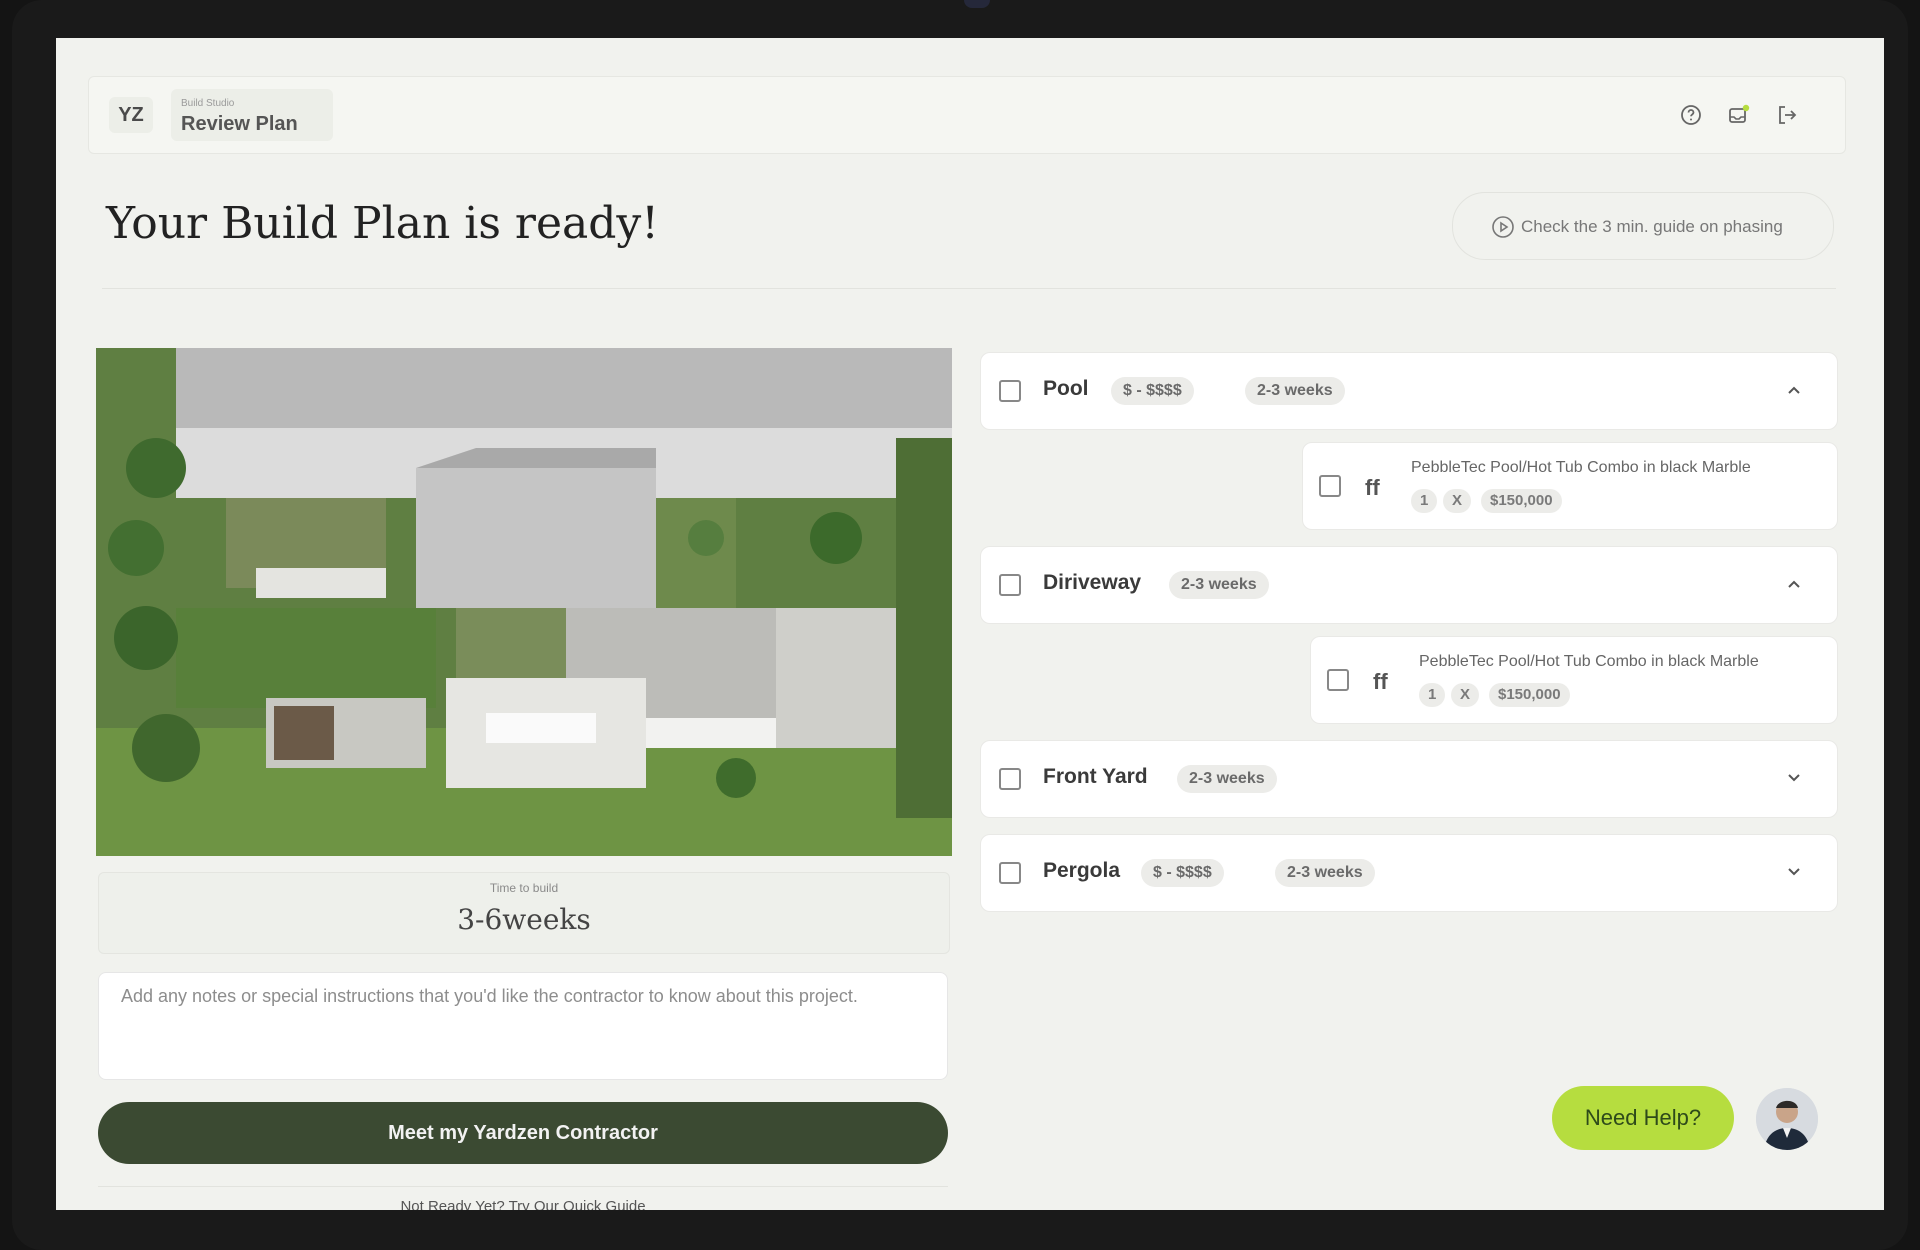  What do you see at coordinates (977, 4) in the screenshot?
I see `camera` at bounding box center [977, 4].